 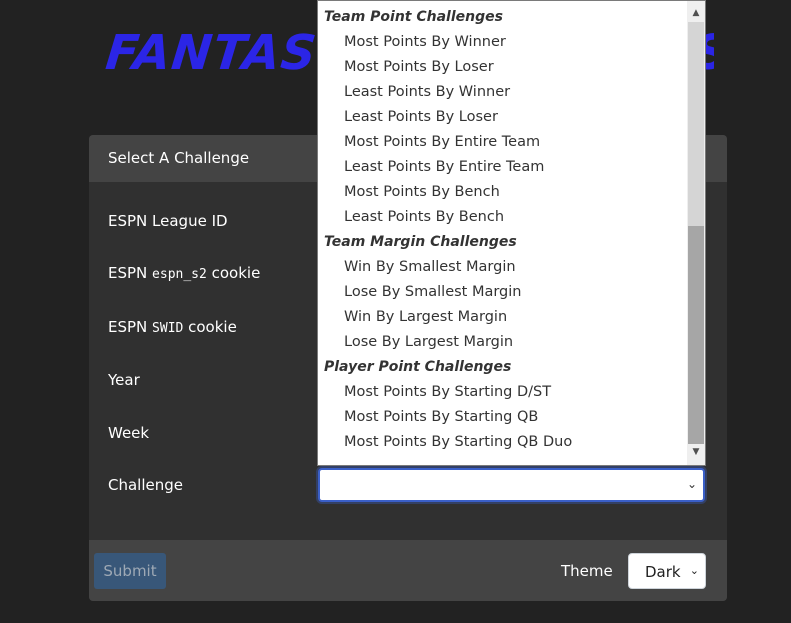 I want to click on option-group-label: Player Point Challenges, so click(x=418, y=367).